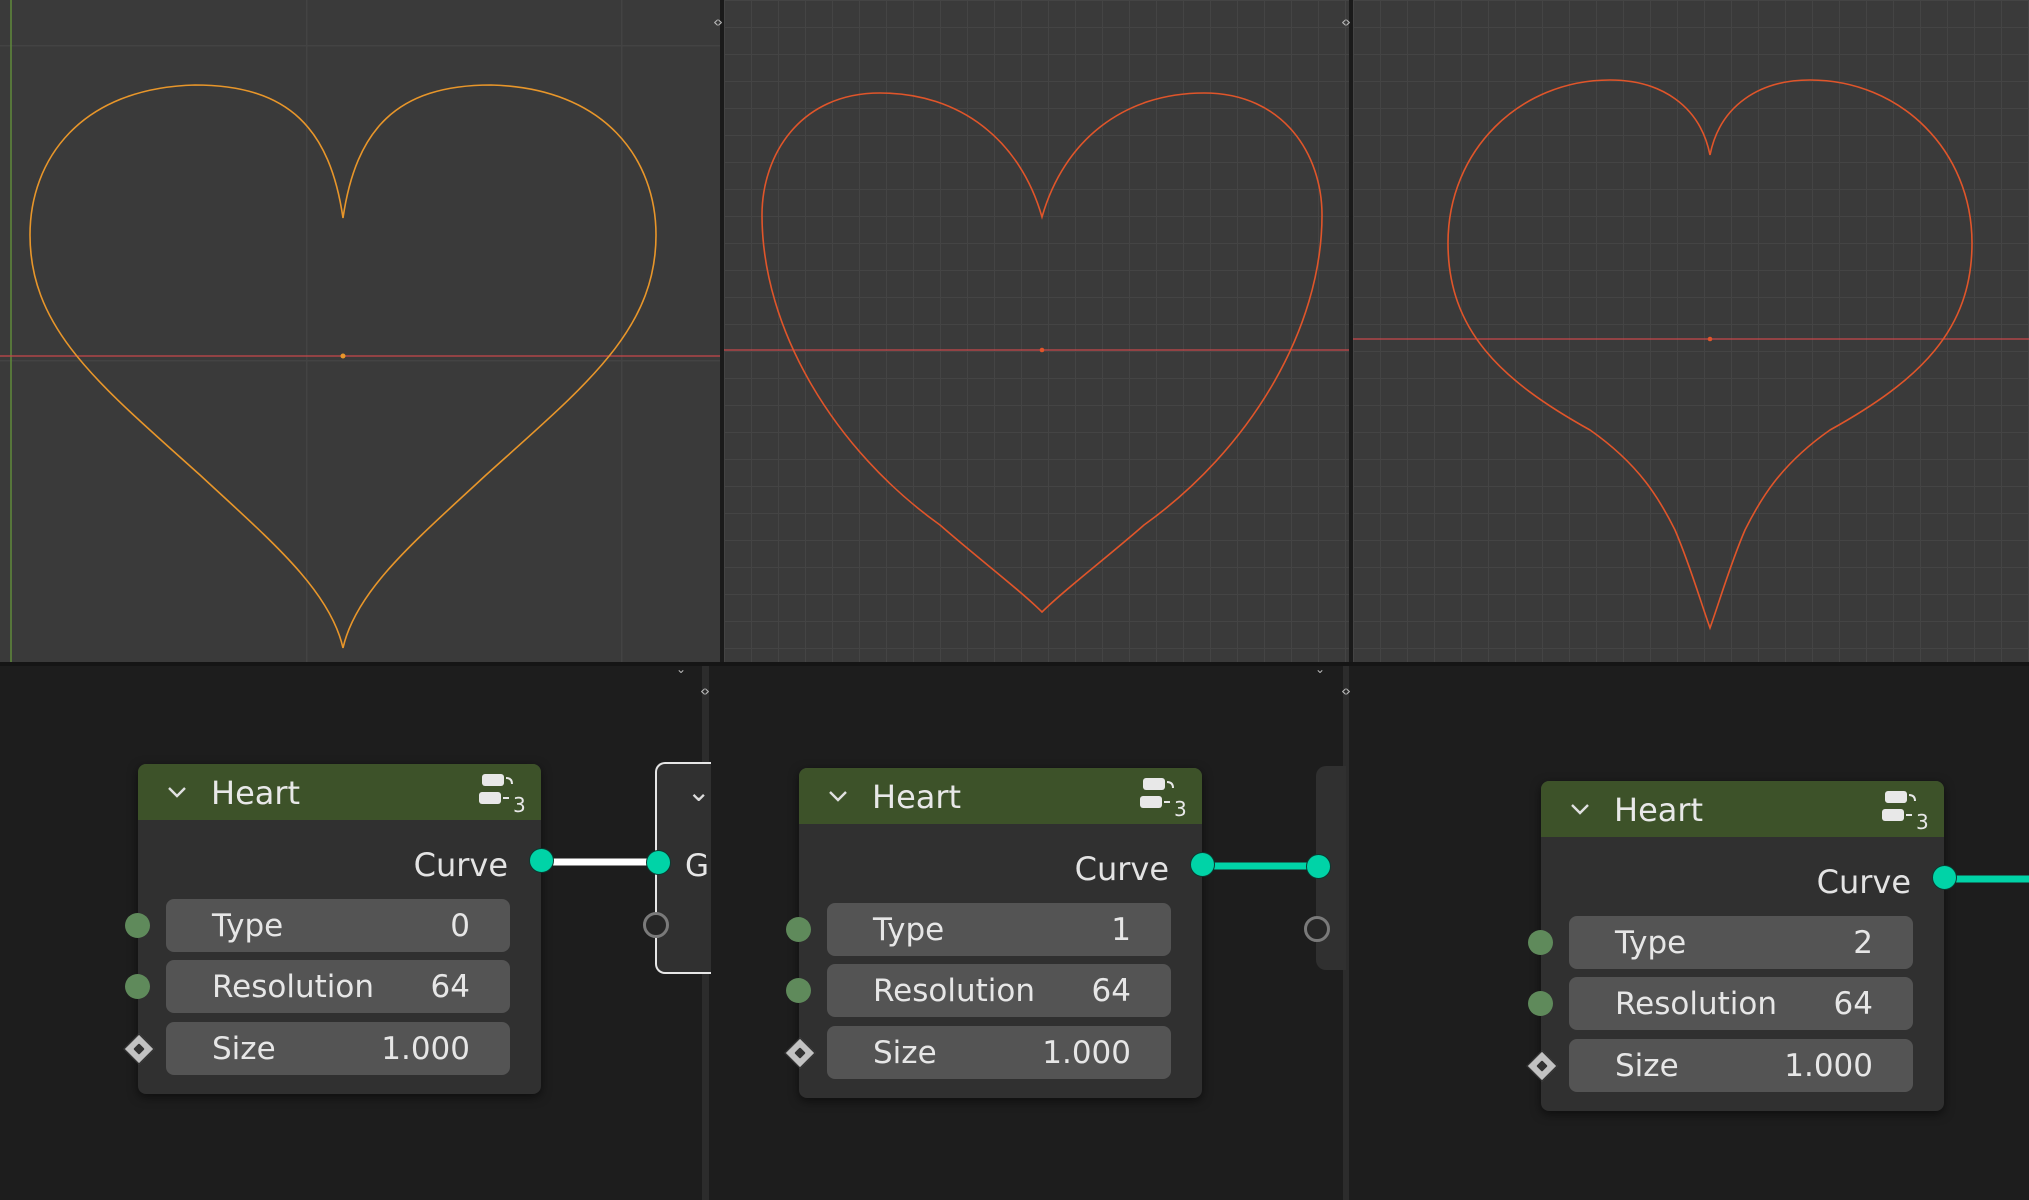  What do you see at coordinates (1863, 943) in the screenshot?
I see `field-value: 2` at bounding box center [1863, 943].